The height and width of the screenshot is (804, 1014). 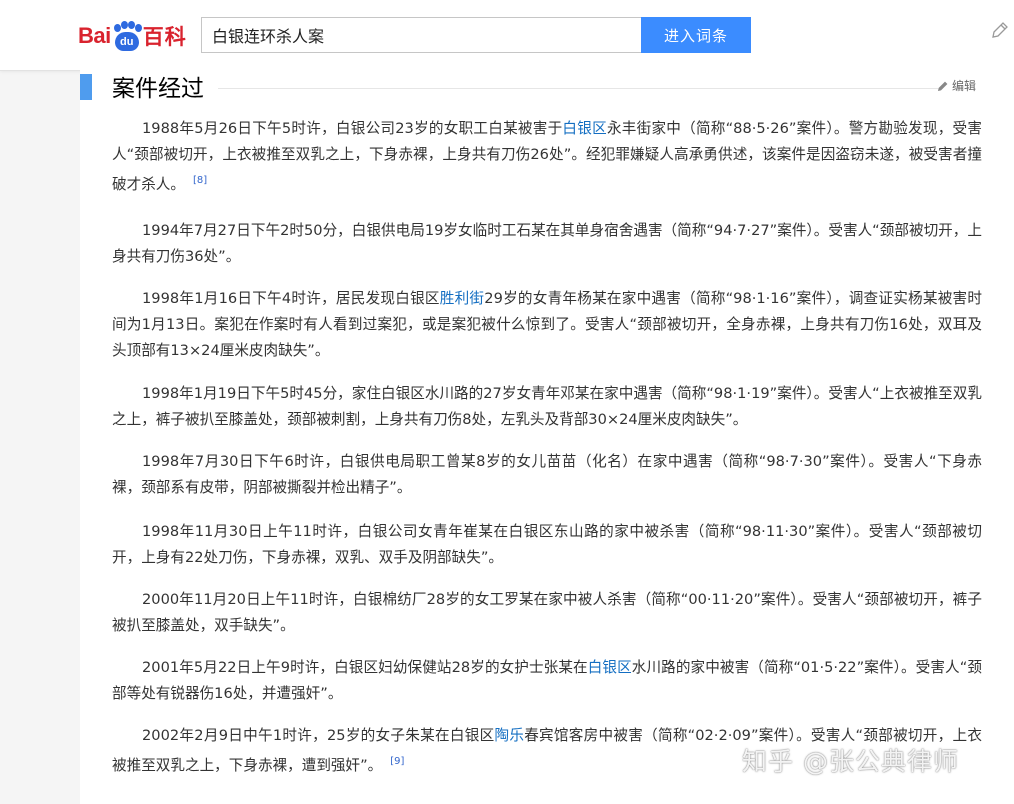 What do you see at coordinates (94, 35) in the screenshot?
I see `logo-bai-text: Bai` at bounding box center [94, 35].